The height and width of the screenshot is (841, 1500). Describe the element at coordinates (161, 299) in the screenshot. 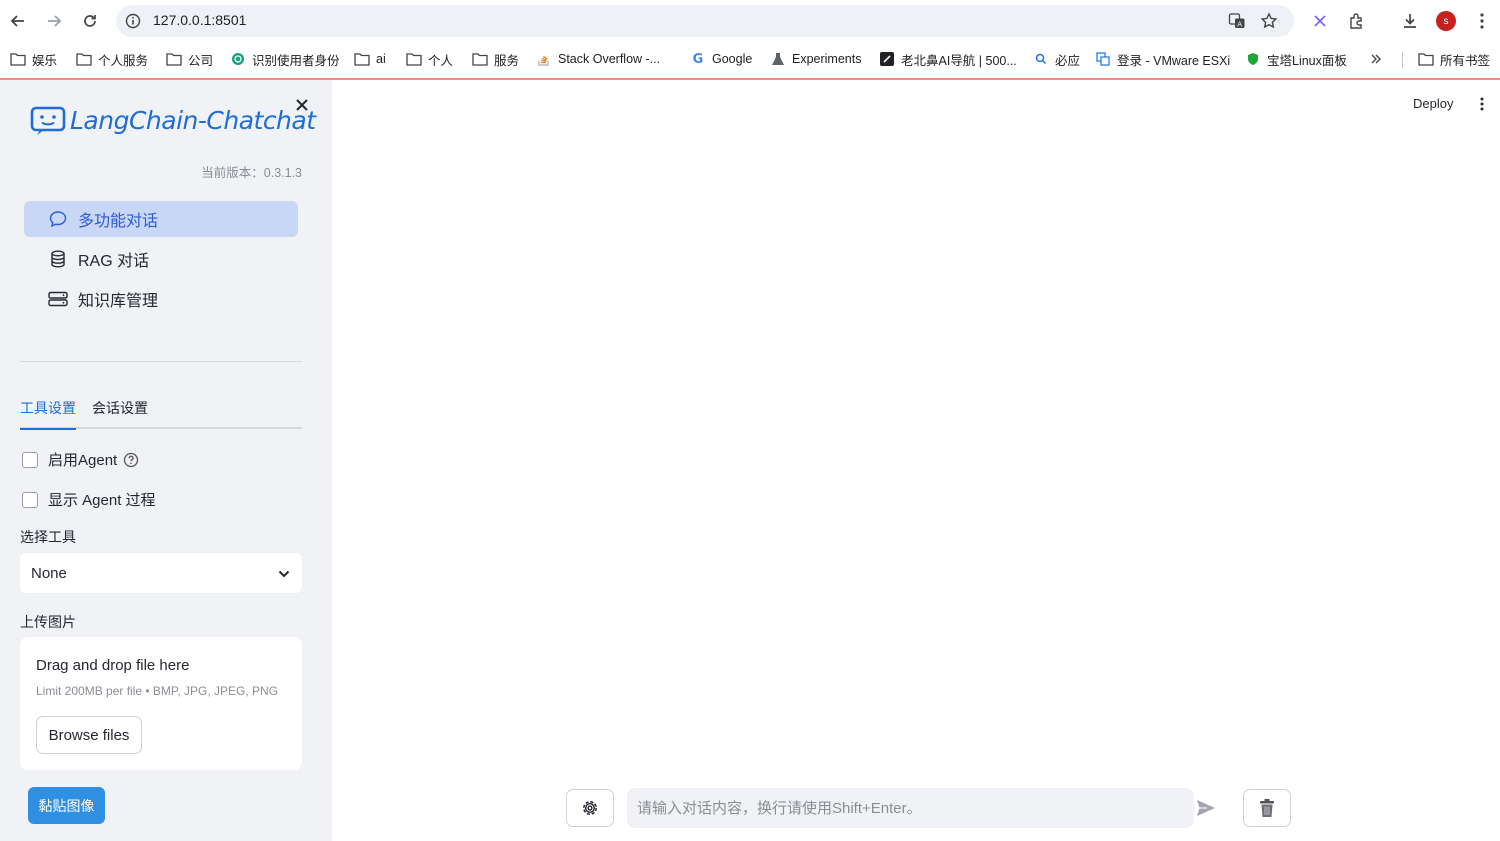

I see `menu-item-knowledge-base: 知识库管理` at that location.